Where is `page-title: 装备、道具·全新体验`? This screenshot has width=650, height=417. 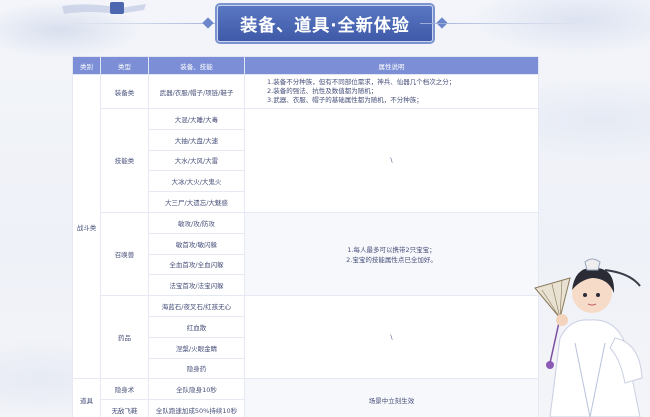
page-title: 装备、道具·全新体验 is located at coordinates (325, 23).